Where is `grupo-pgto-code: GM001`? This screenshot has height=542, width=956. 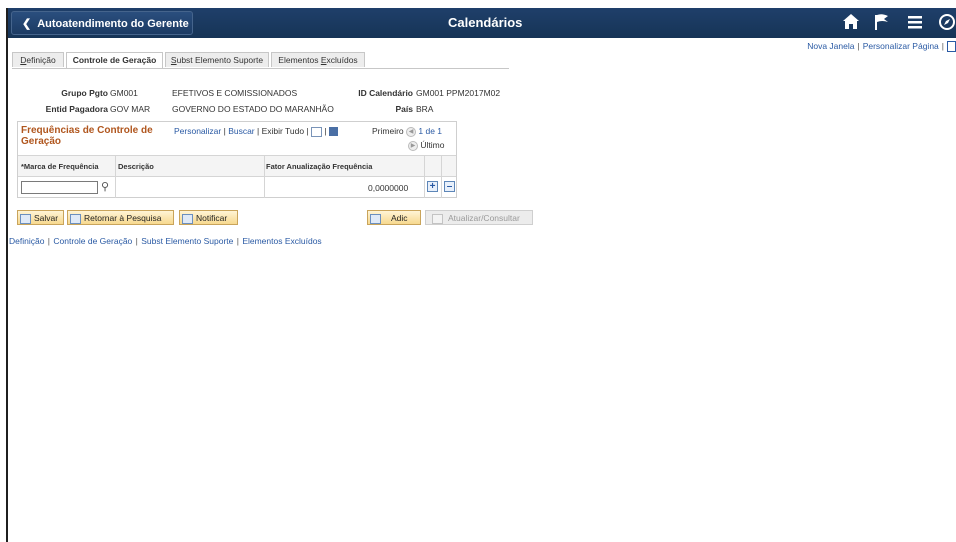 grupo-pgto-code: GM001 is located at coordinates (124, 93).